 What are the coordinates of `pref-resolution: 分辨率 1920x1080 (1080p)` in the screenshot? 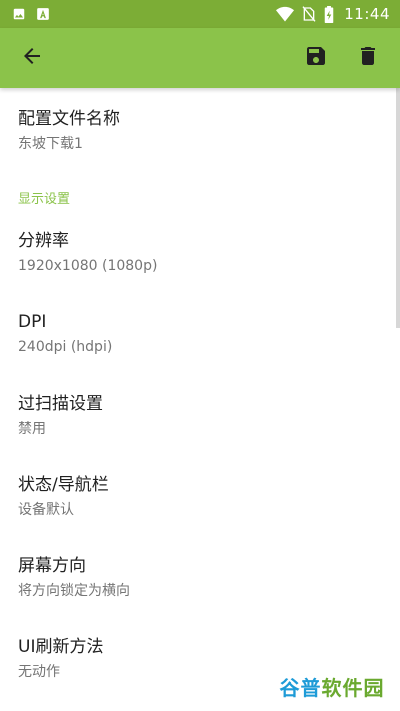 It's located at (196, 253).